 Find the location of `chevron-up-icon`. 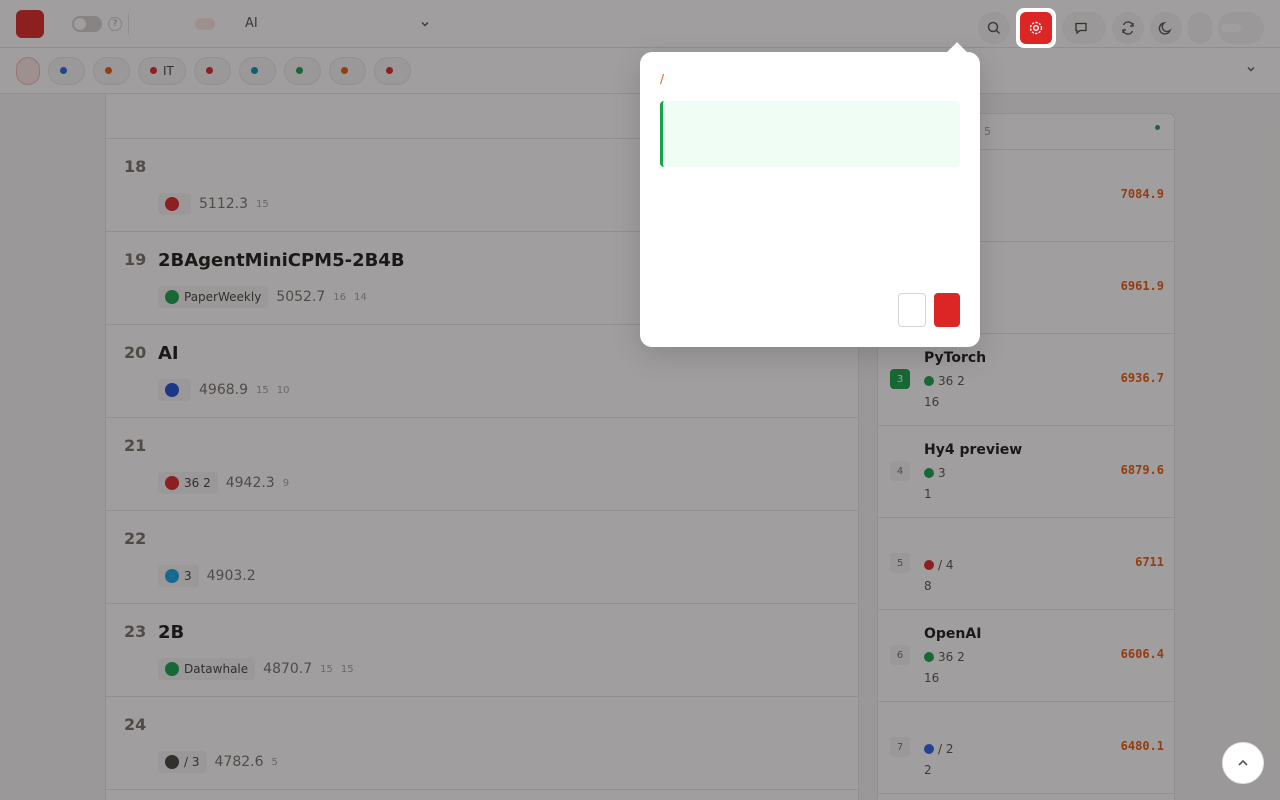

chevron-up-icon is located at coordinates (1243, 762).